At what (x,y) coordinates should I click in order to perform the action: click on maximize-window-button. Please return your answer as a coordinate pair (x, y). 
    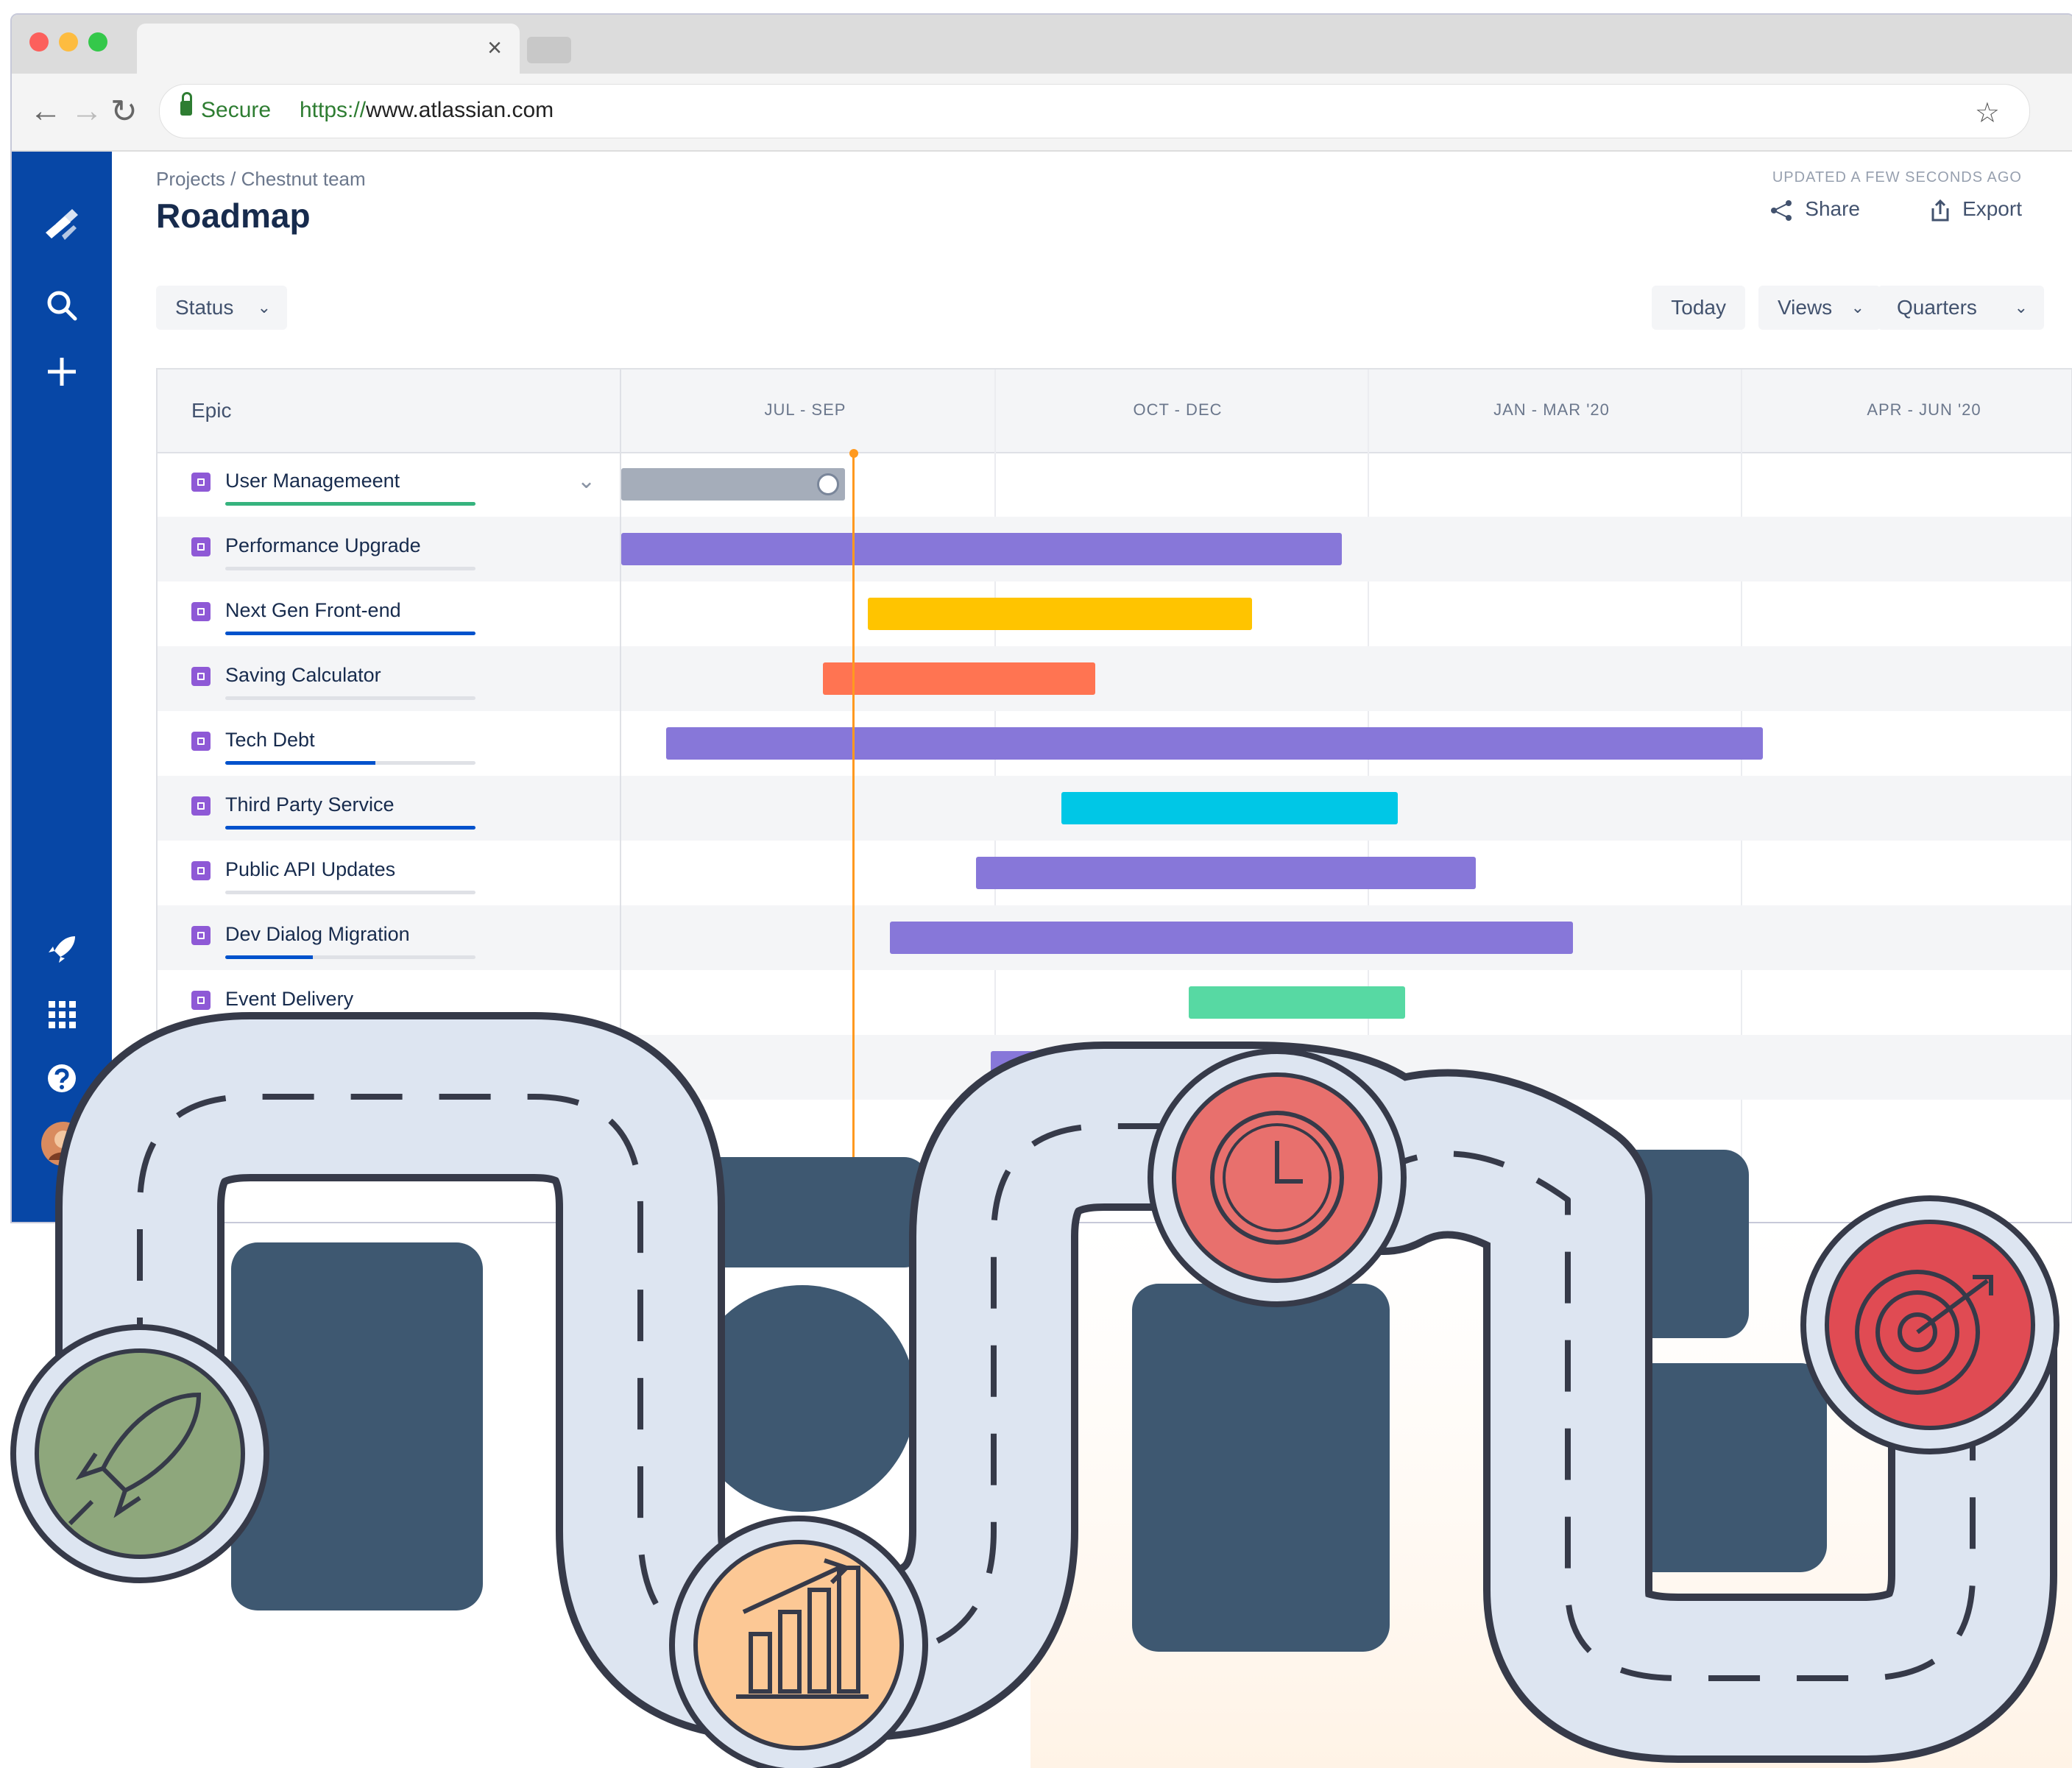
    Looking at the image, I should click on (97, 42).